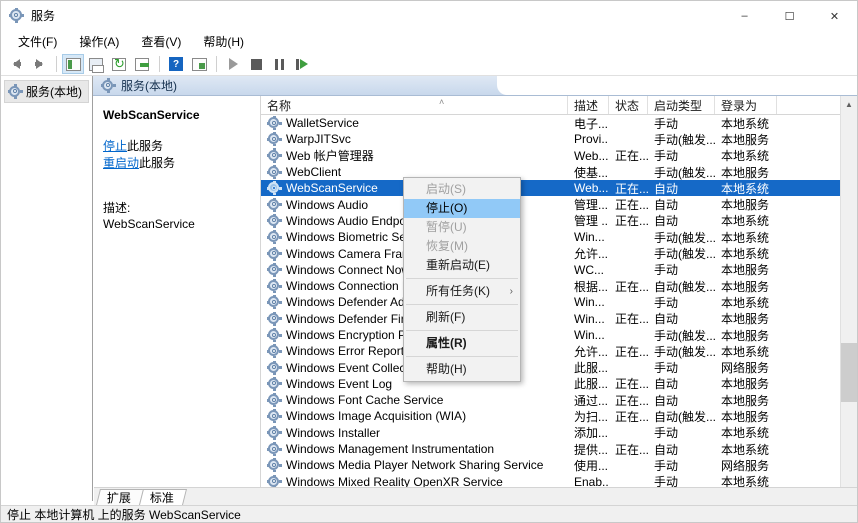 This screenshot has height=523, width=858. Describe the element at coordinates (115, 146) in the screenshot. I see `stop-link-action: 停止` at that location.